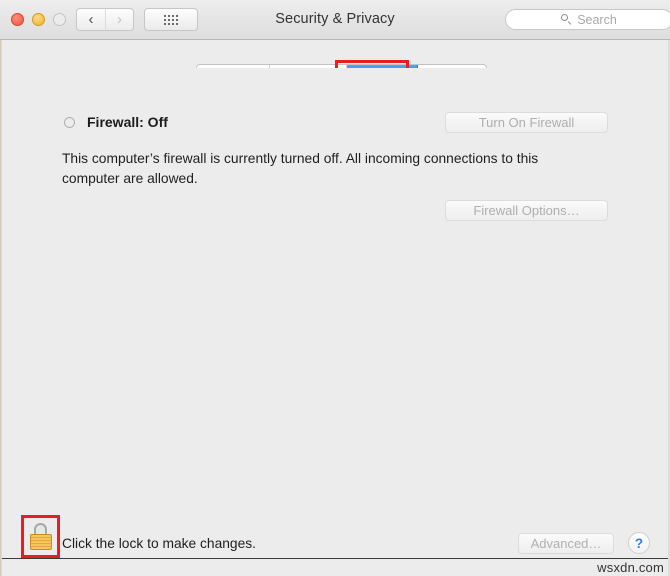 The height and width of the screenshot is (576, 670). Describe the element at coordinates (127, 122) in the screenshot. I see `firewall-status-label: Firewall: Off` at that location.